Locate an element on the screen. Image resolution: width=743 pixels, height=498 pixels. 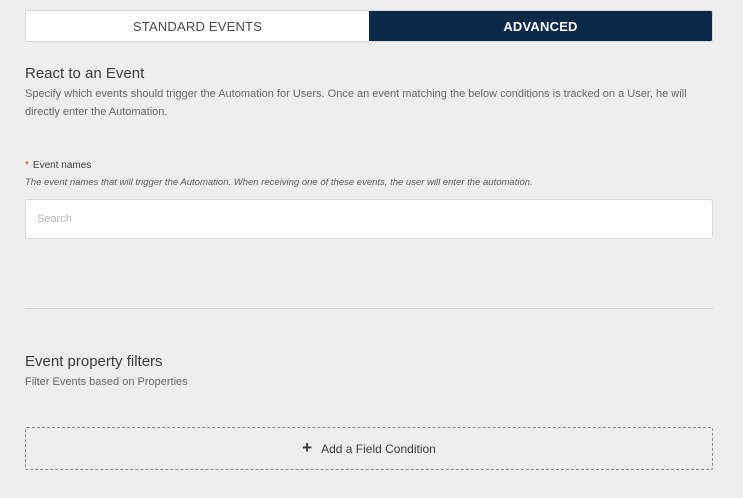
react-section-title: React to an Event is located at coordinates (85, 73).